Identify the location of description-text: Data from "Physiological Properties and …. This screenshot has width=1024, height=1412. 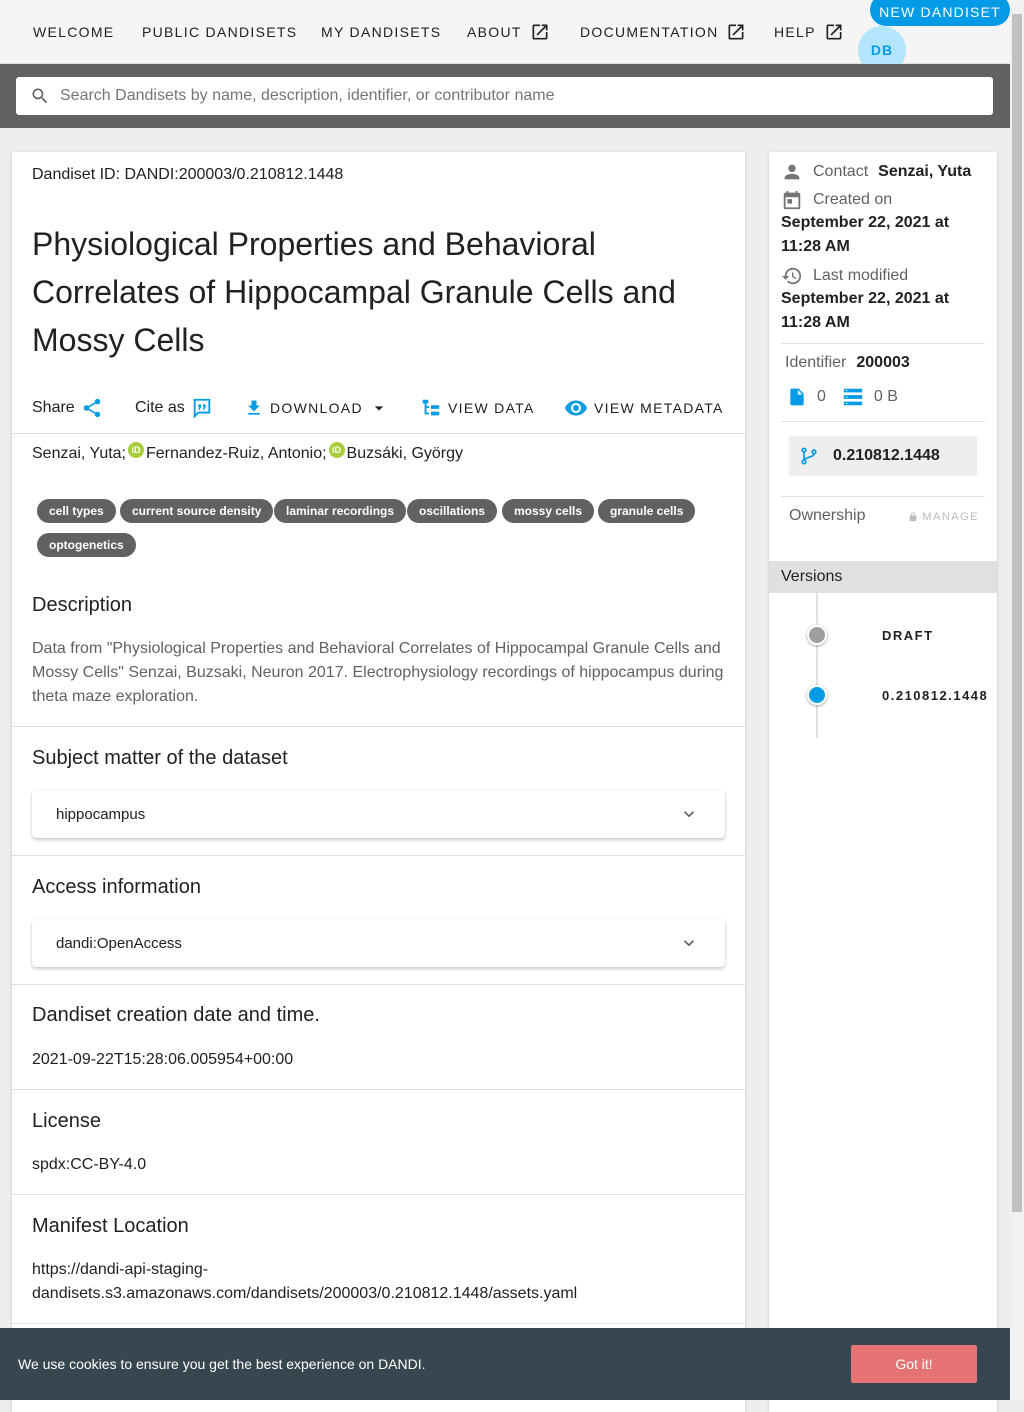
(378, 672).